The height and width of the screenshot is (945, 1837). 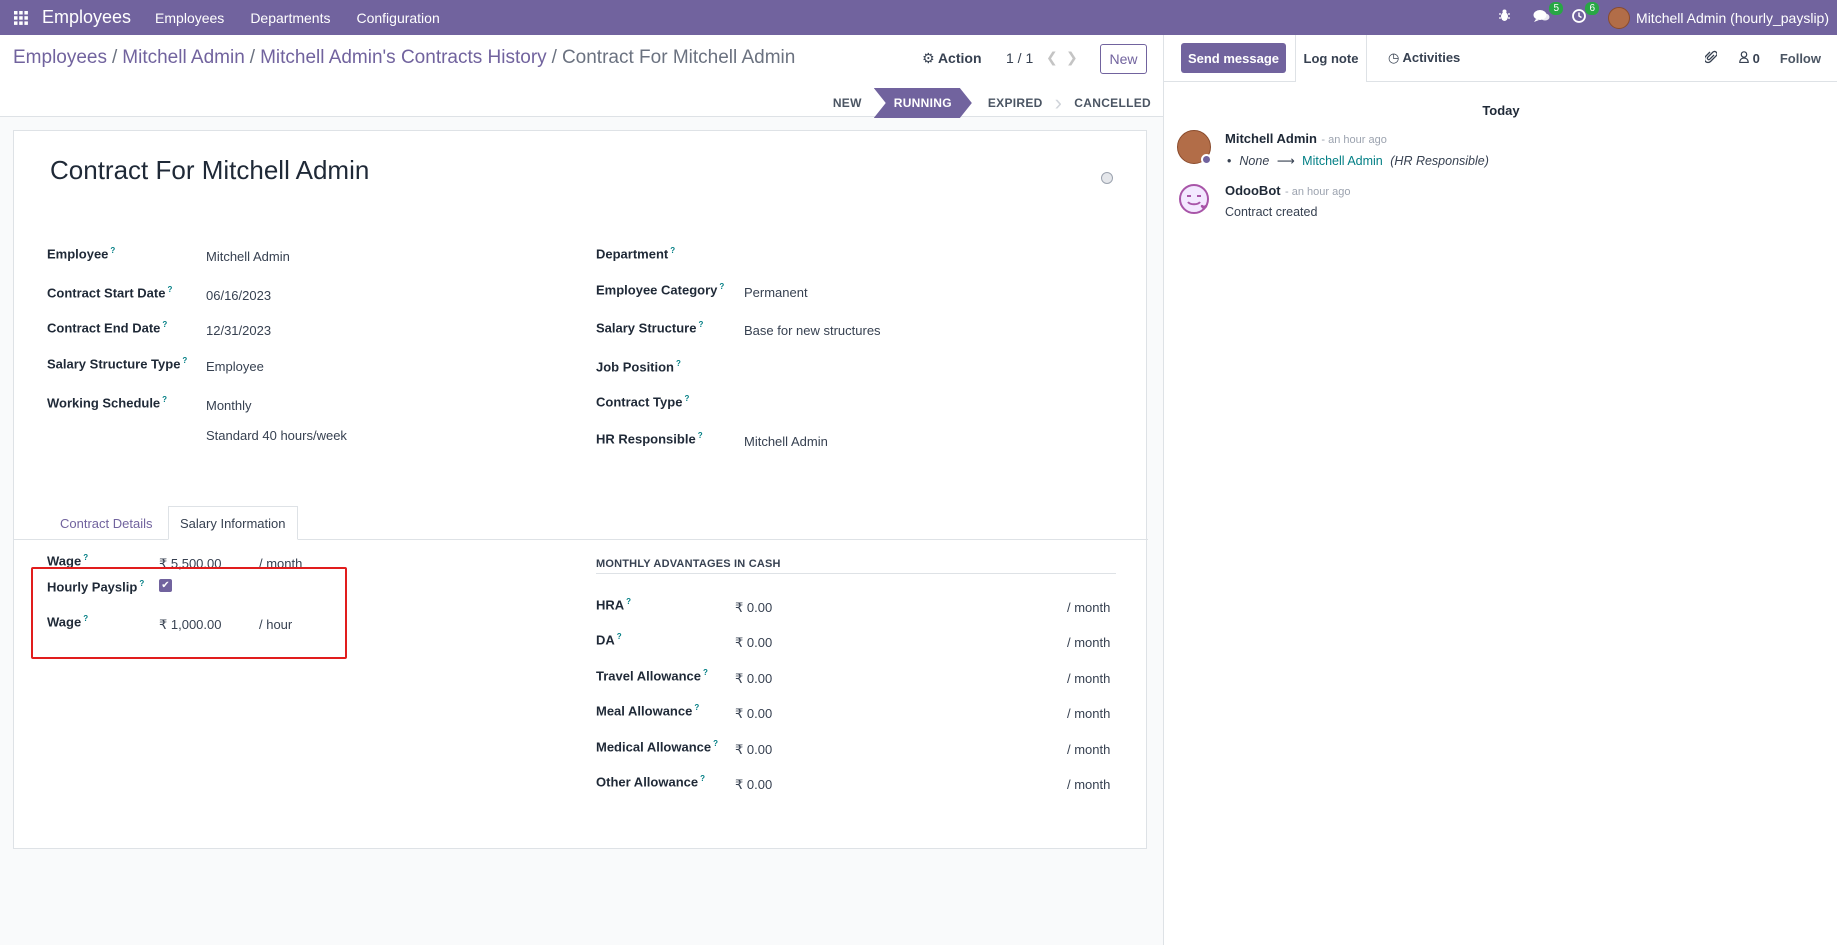 What do you see at coordinates (923, 103) in the screenshot?
I see `status-running: RUNNING` at bounding box center [923, 103].